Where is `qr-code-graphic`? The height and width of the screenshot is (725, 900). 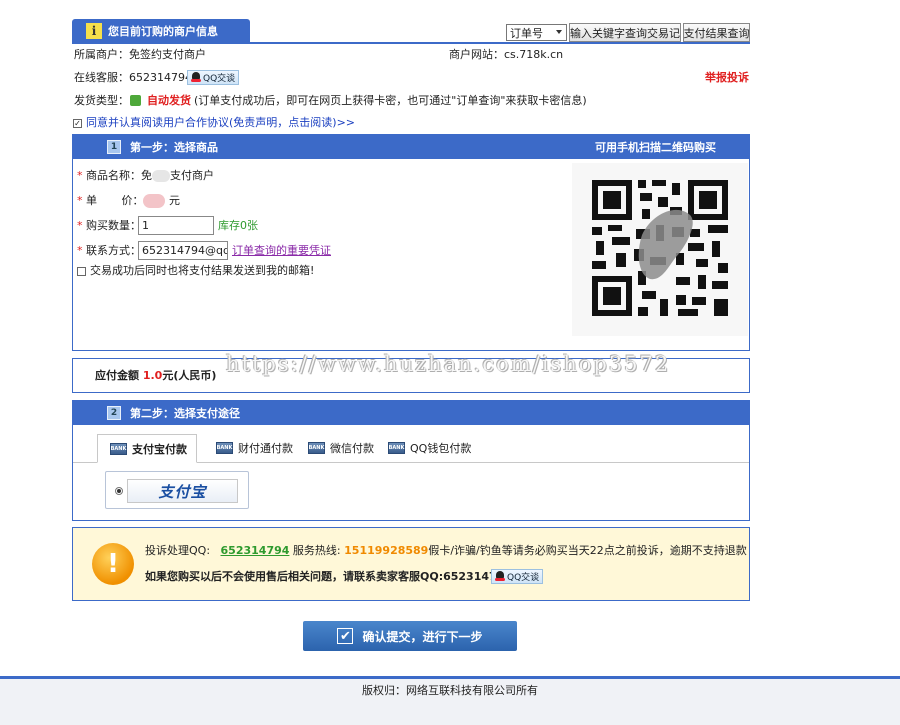
qr-code-graphic is located at coordinates (660, 249).